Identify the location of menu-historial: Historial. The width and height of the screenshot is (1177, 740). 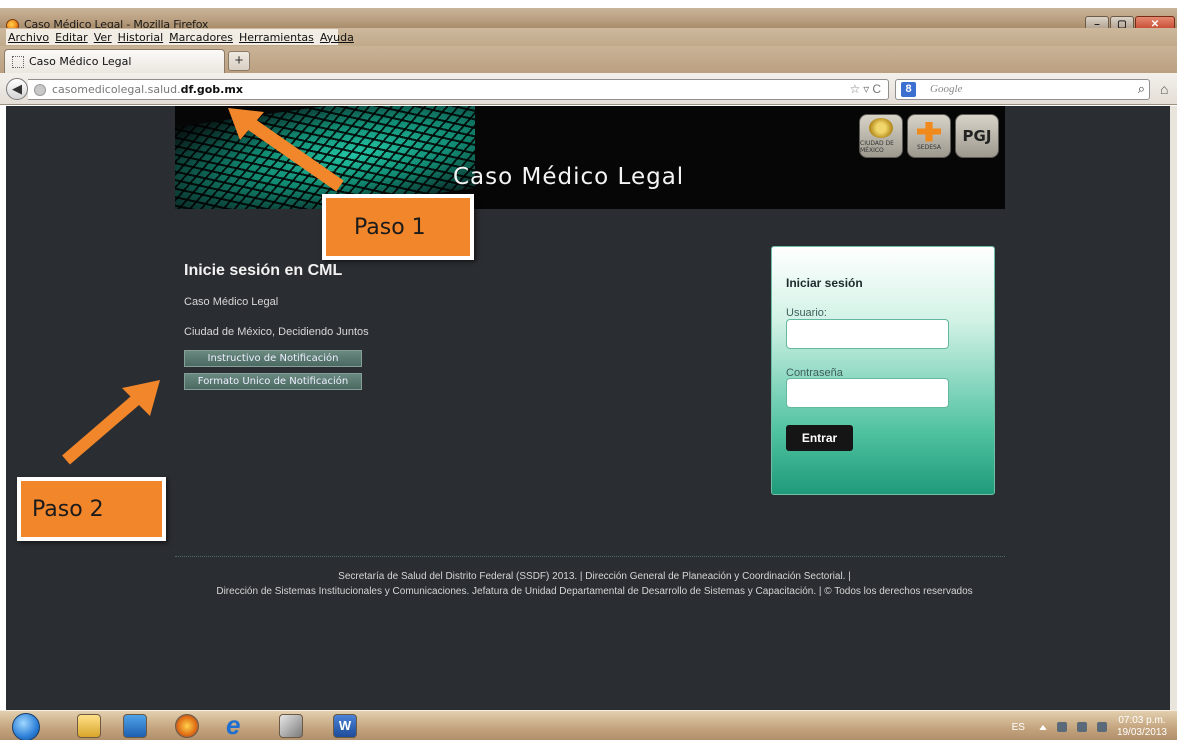
(140, 37).